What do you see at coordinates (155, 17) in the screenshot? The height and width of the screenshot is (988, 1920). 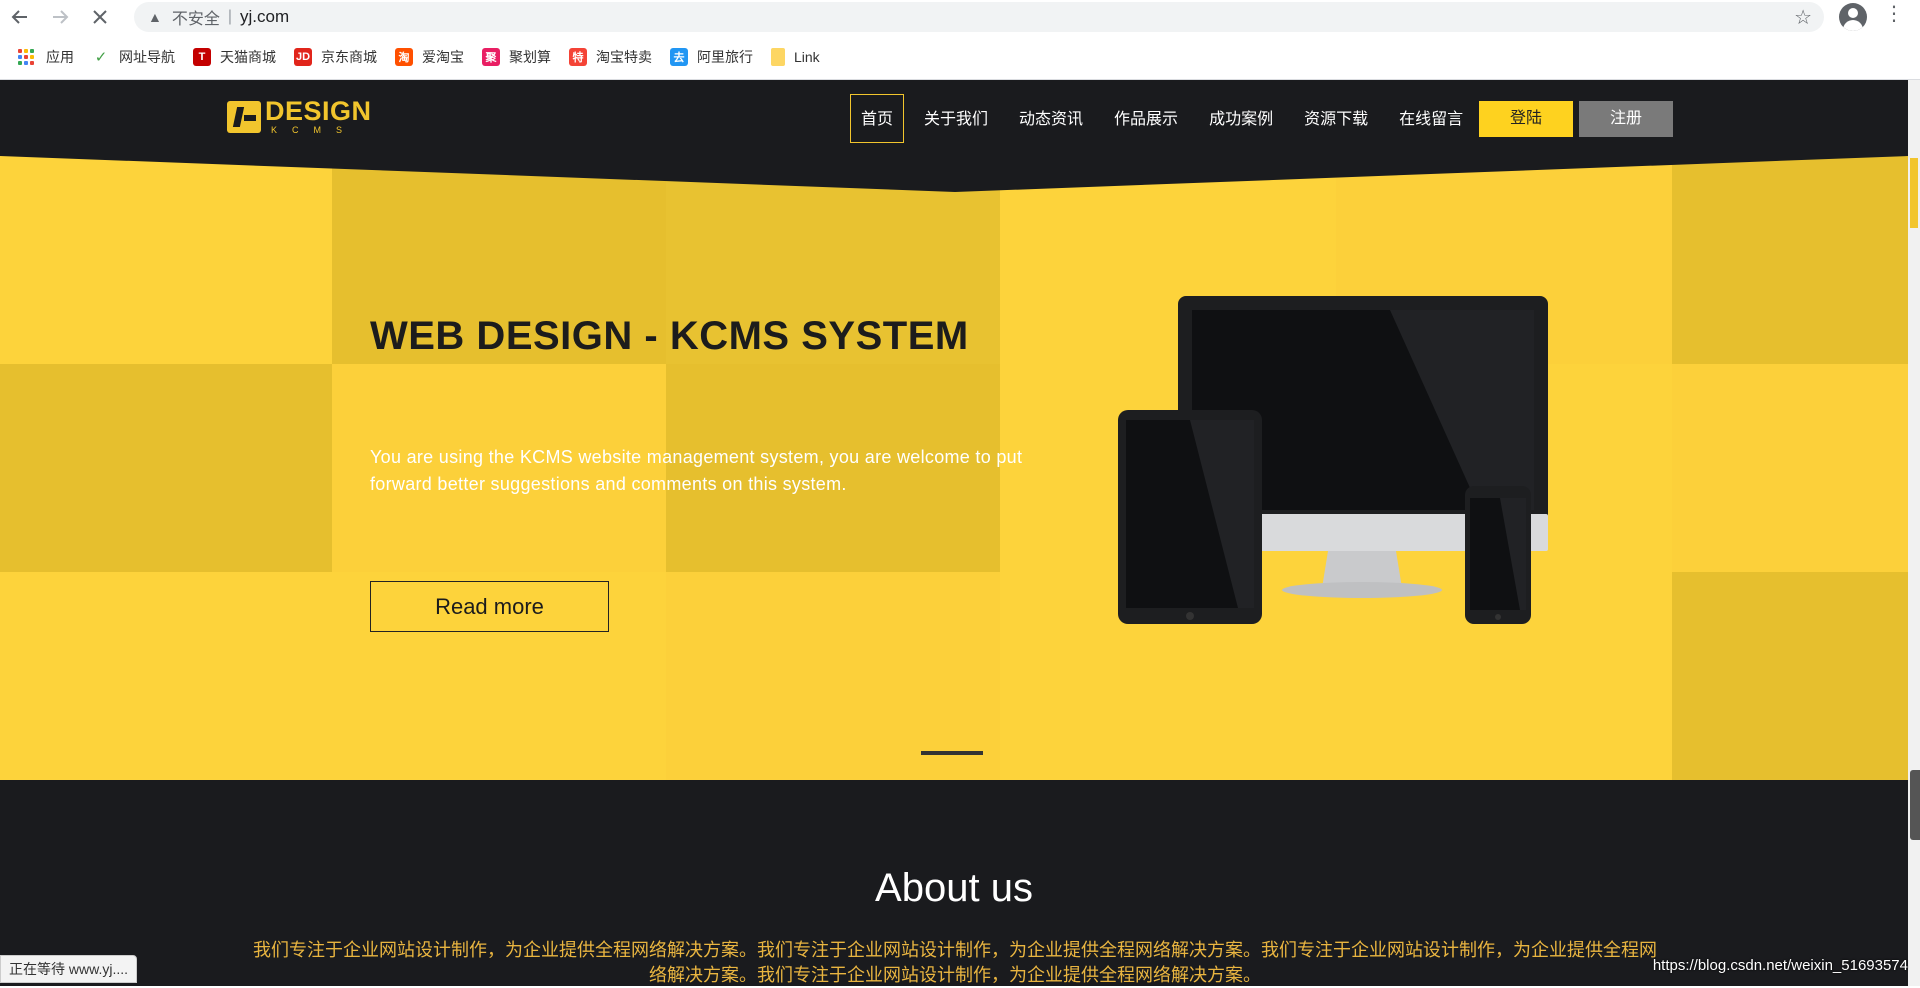 I see `warning-triangle-icon: ▲` at bounding box center [155, 17].